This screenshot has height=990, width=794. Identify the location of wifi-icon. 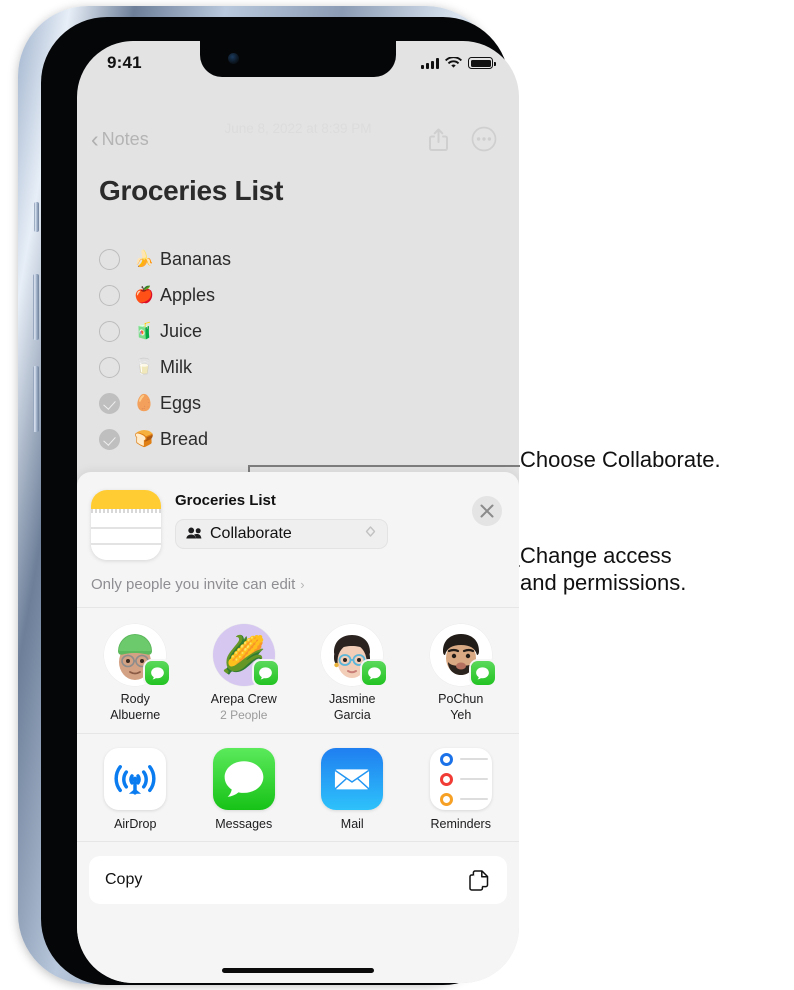
(453, 62).